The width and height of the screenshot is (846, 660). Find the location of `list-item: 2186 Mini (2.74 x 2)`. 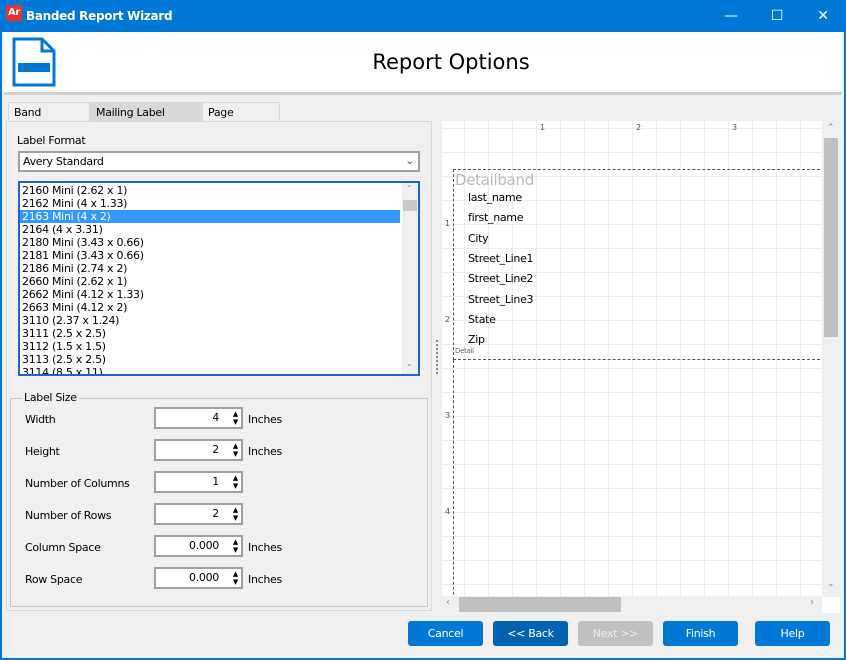

list-item: 2186 Mini (2.74 x 2) is located at coordinates (219, 268).